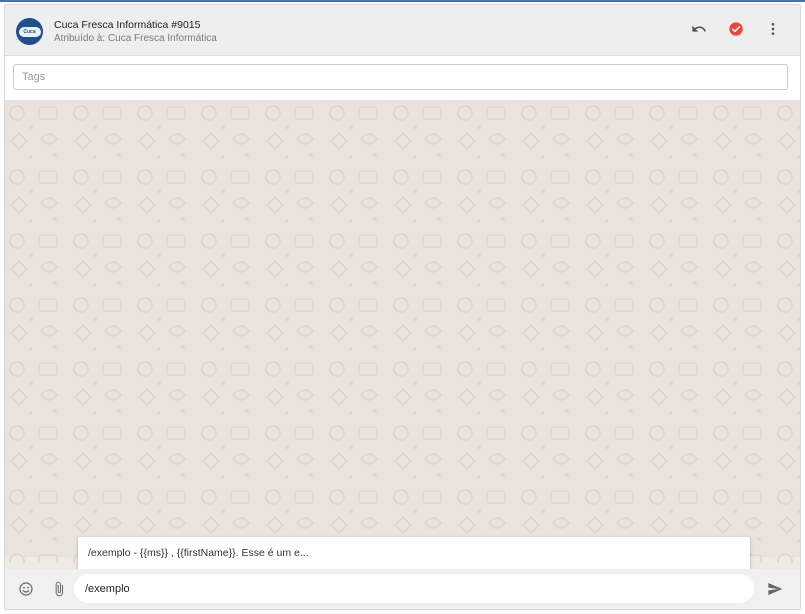  I want to click on avatar-logo-text: Cuca Fresca, so click(29, 35).